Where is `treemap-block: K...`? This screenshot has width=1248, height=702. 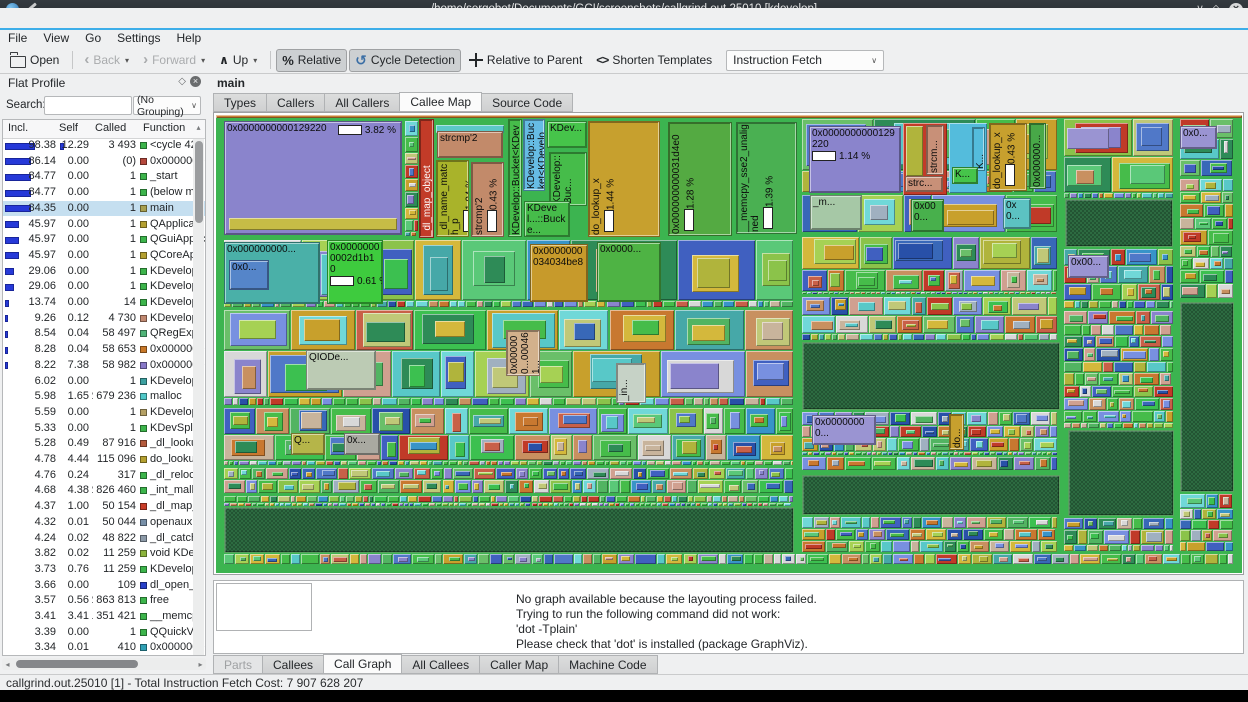
treemap-block: K... is located at coordinates (978, 149).